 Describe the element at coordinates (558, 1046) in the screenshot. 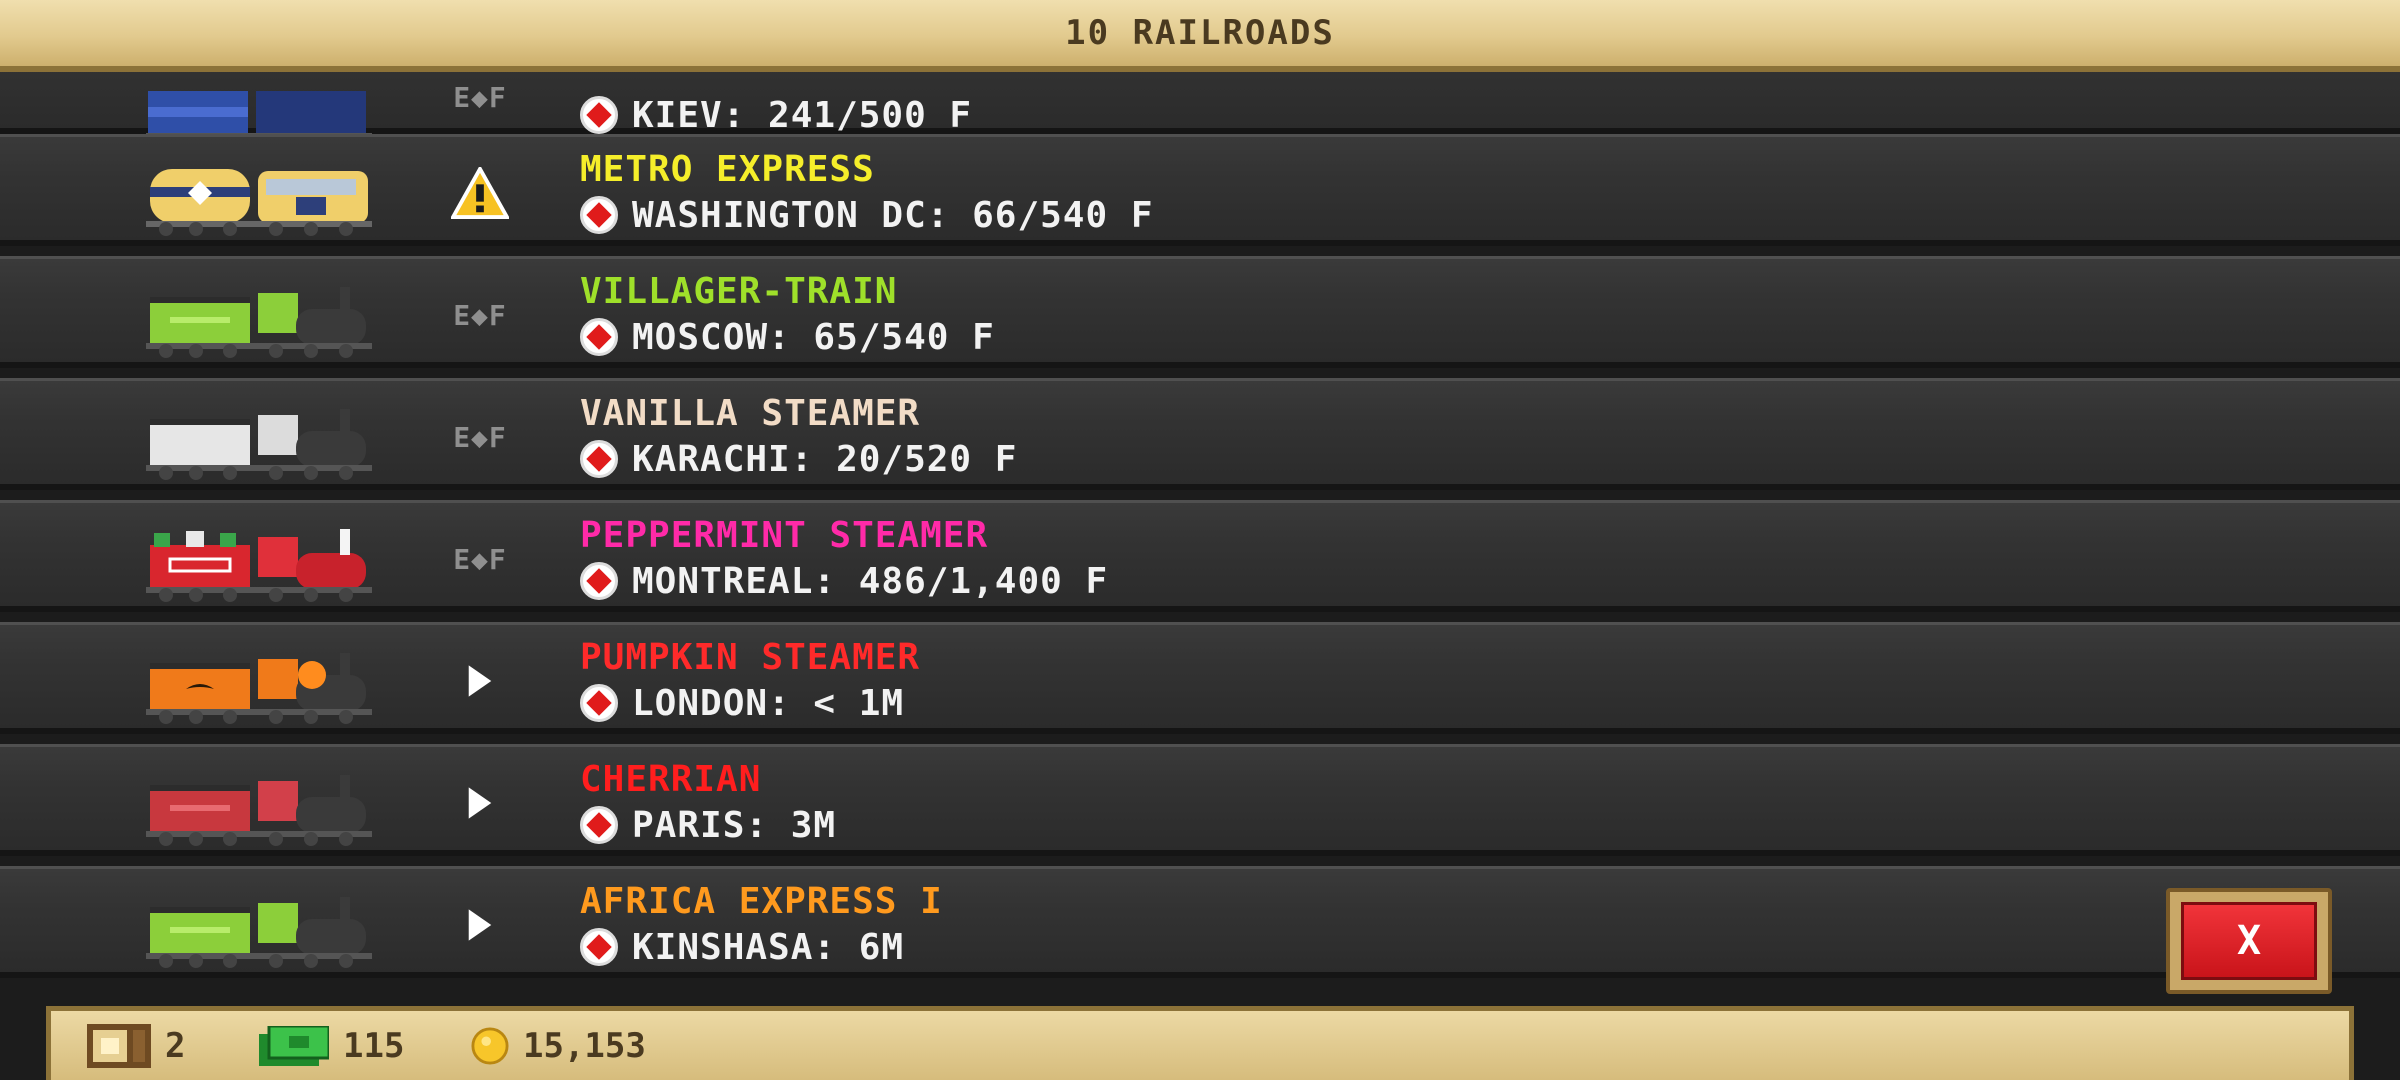

I see `coins-stat: 15,153` at that location.